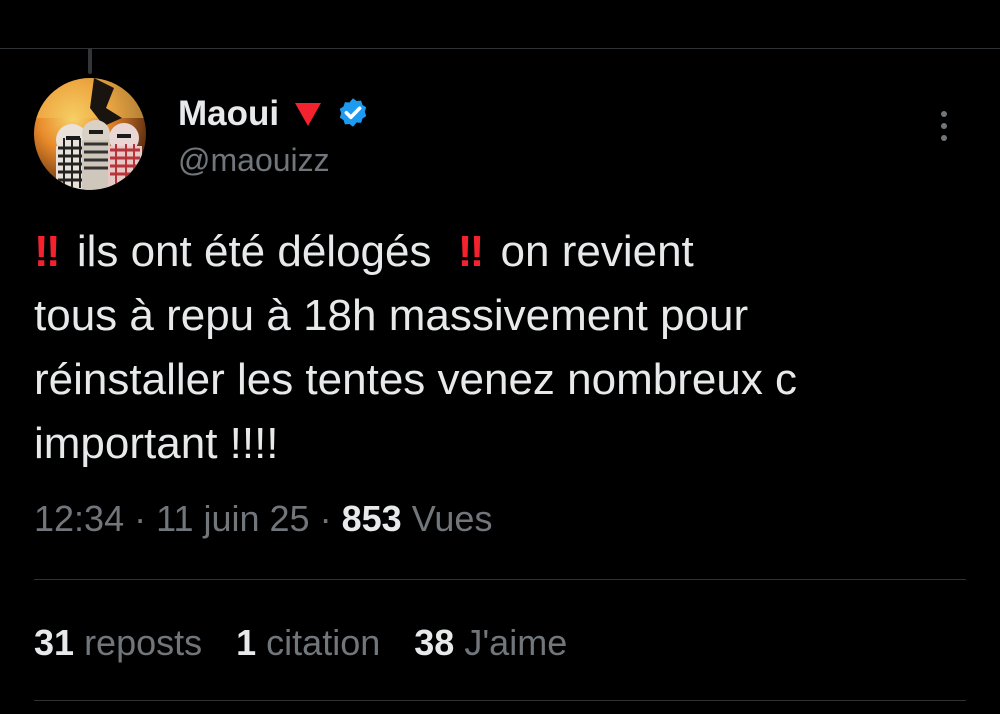 This screenshot has width=1000, height=714. I want to click on quotes-label: citation, so click(323, 642).